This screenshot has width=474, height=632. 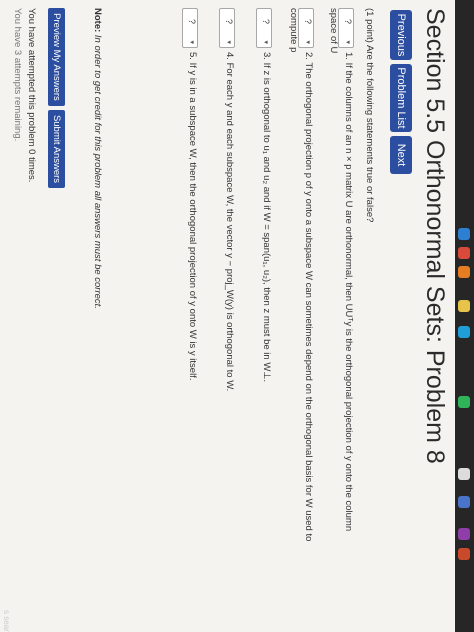 I want to click on question-number: 5., so click(x=192, y=56).